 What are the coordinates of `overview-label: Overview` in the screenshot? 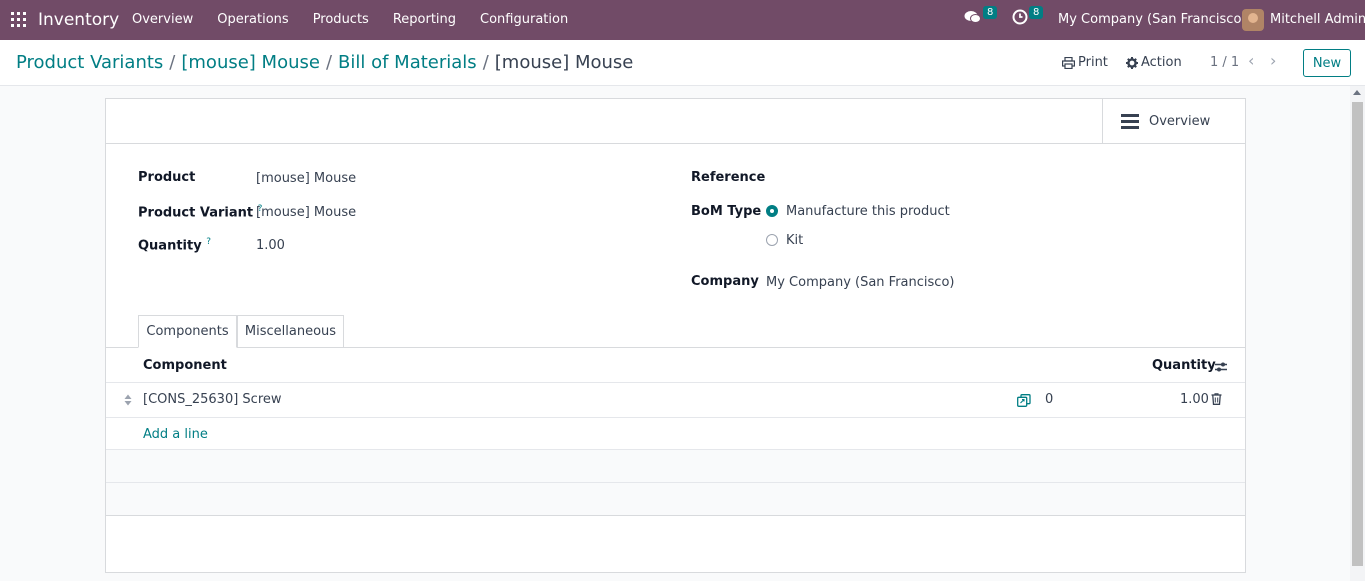 It's located at (1180, 121).